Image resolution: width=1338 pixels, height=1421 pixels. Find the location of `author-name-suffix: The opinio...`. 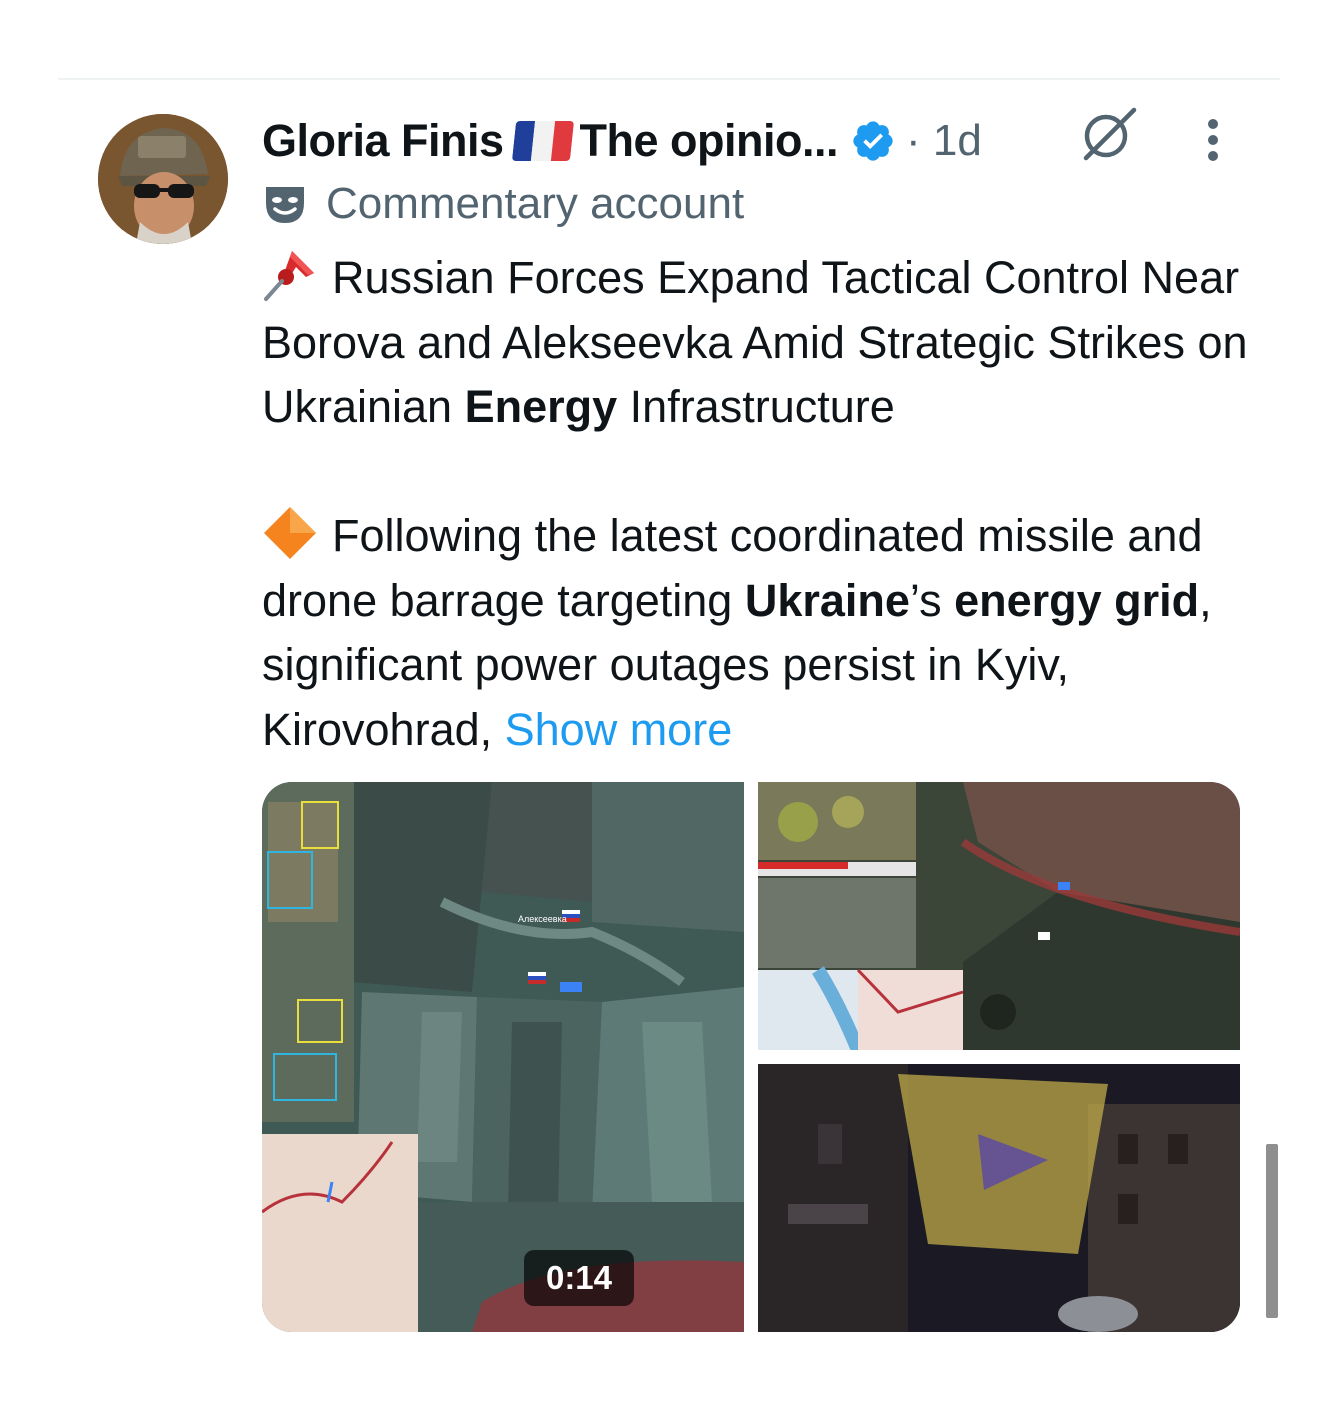

author-name-suffix: The opinio... is located at coordinates (709, 141).